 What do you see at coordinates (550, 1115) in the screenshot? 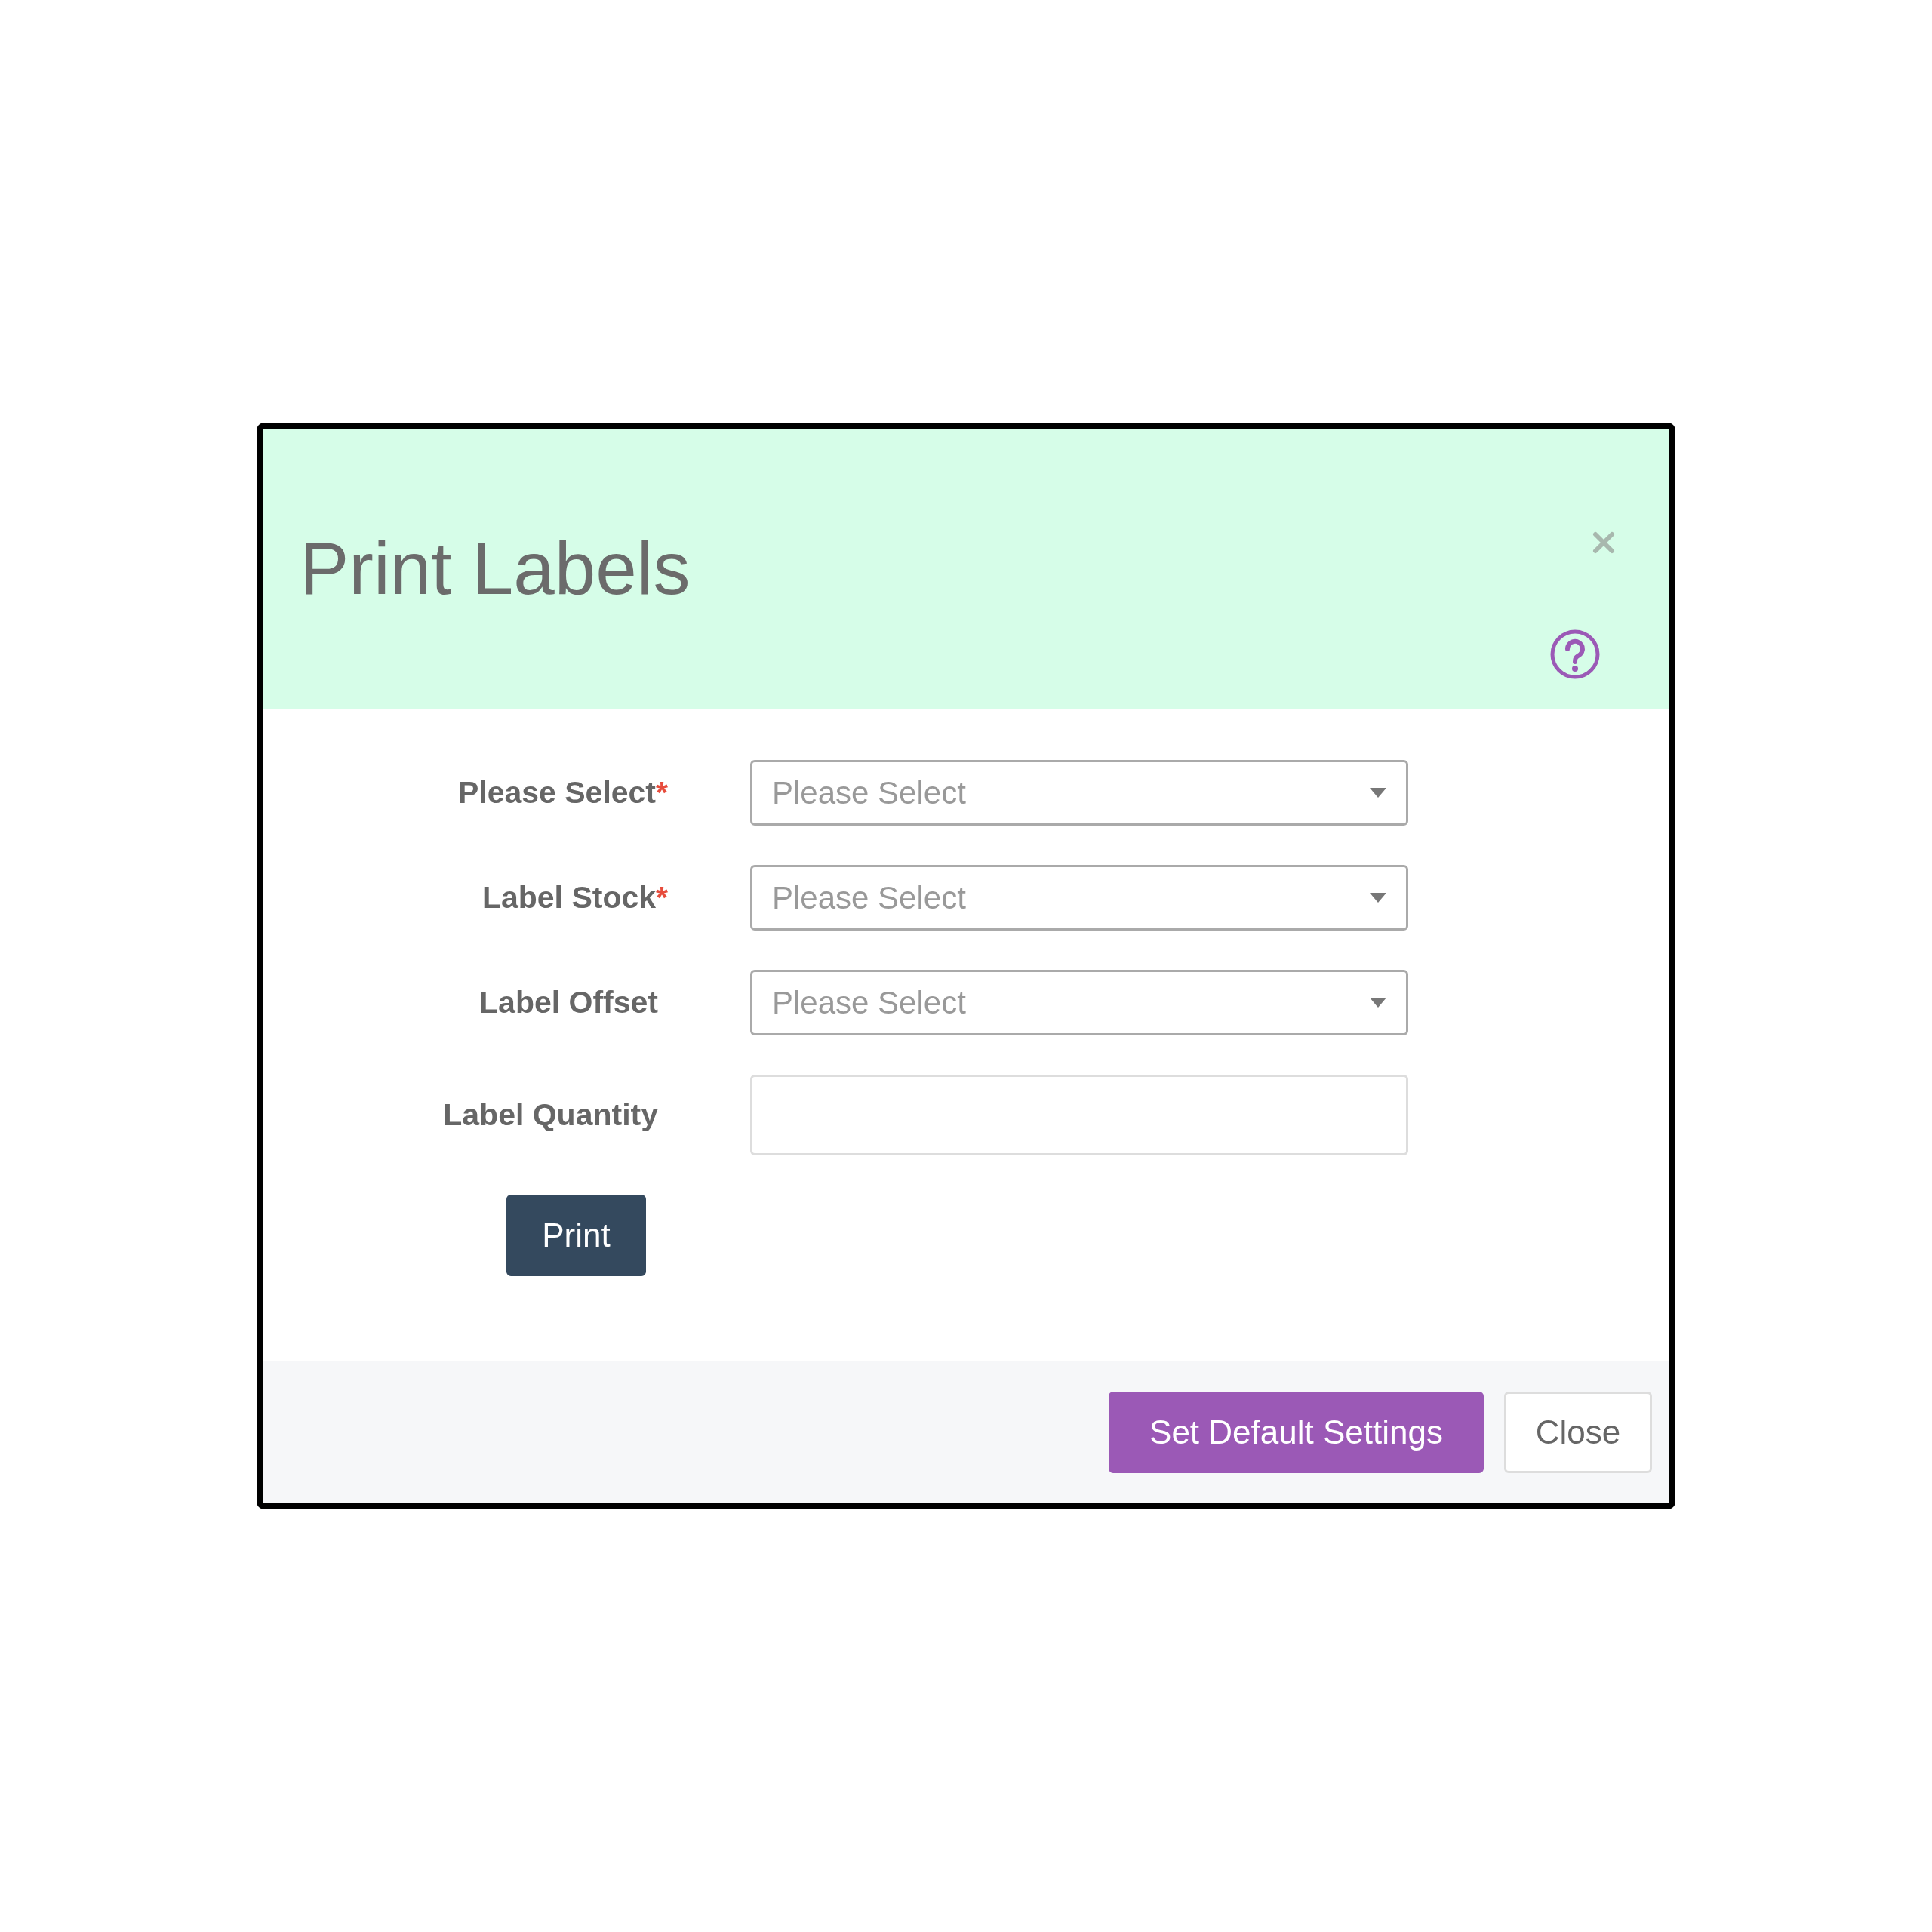
I see `field-label: Label Quantity` at bounding box center [550, 1115].